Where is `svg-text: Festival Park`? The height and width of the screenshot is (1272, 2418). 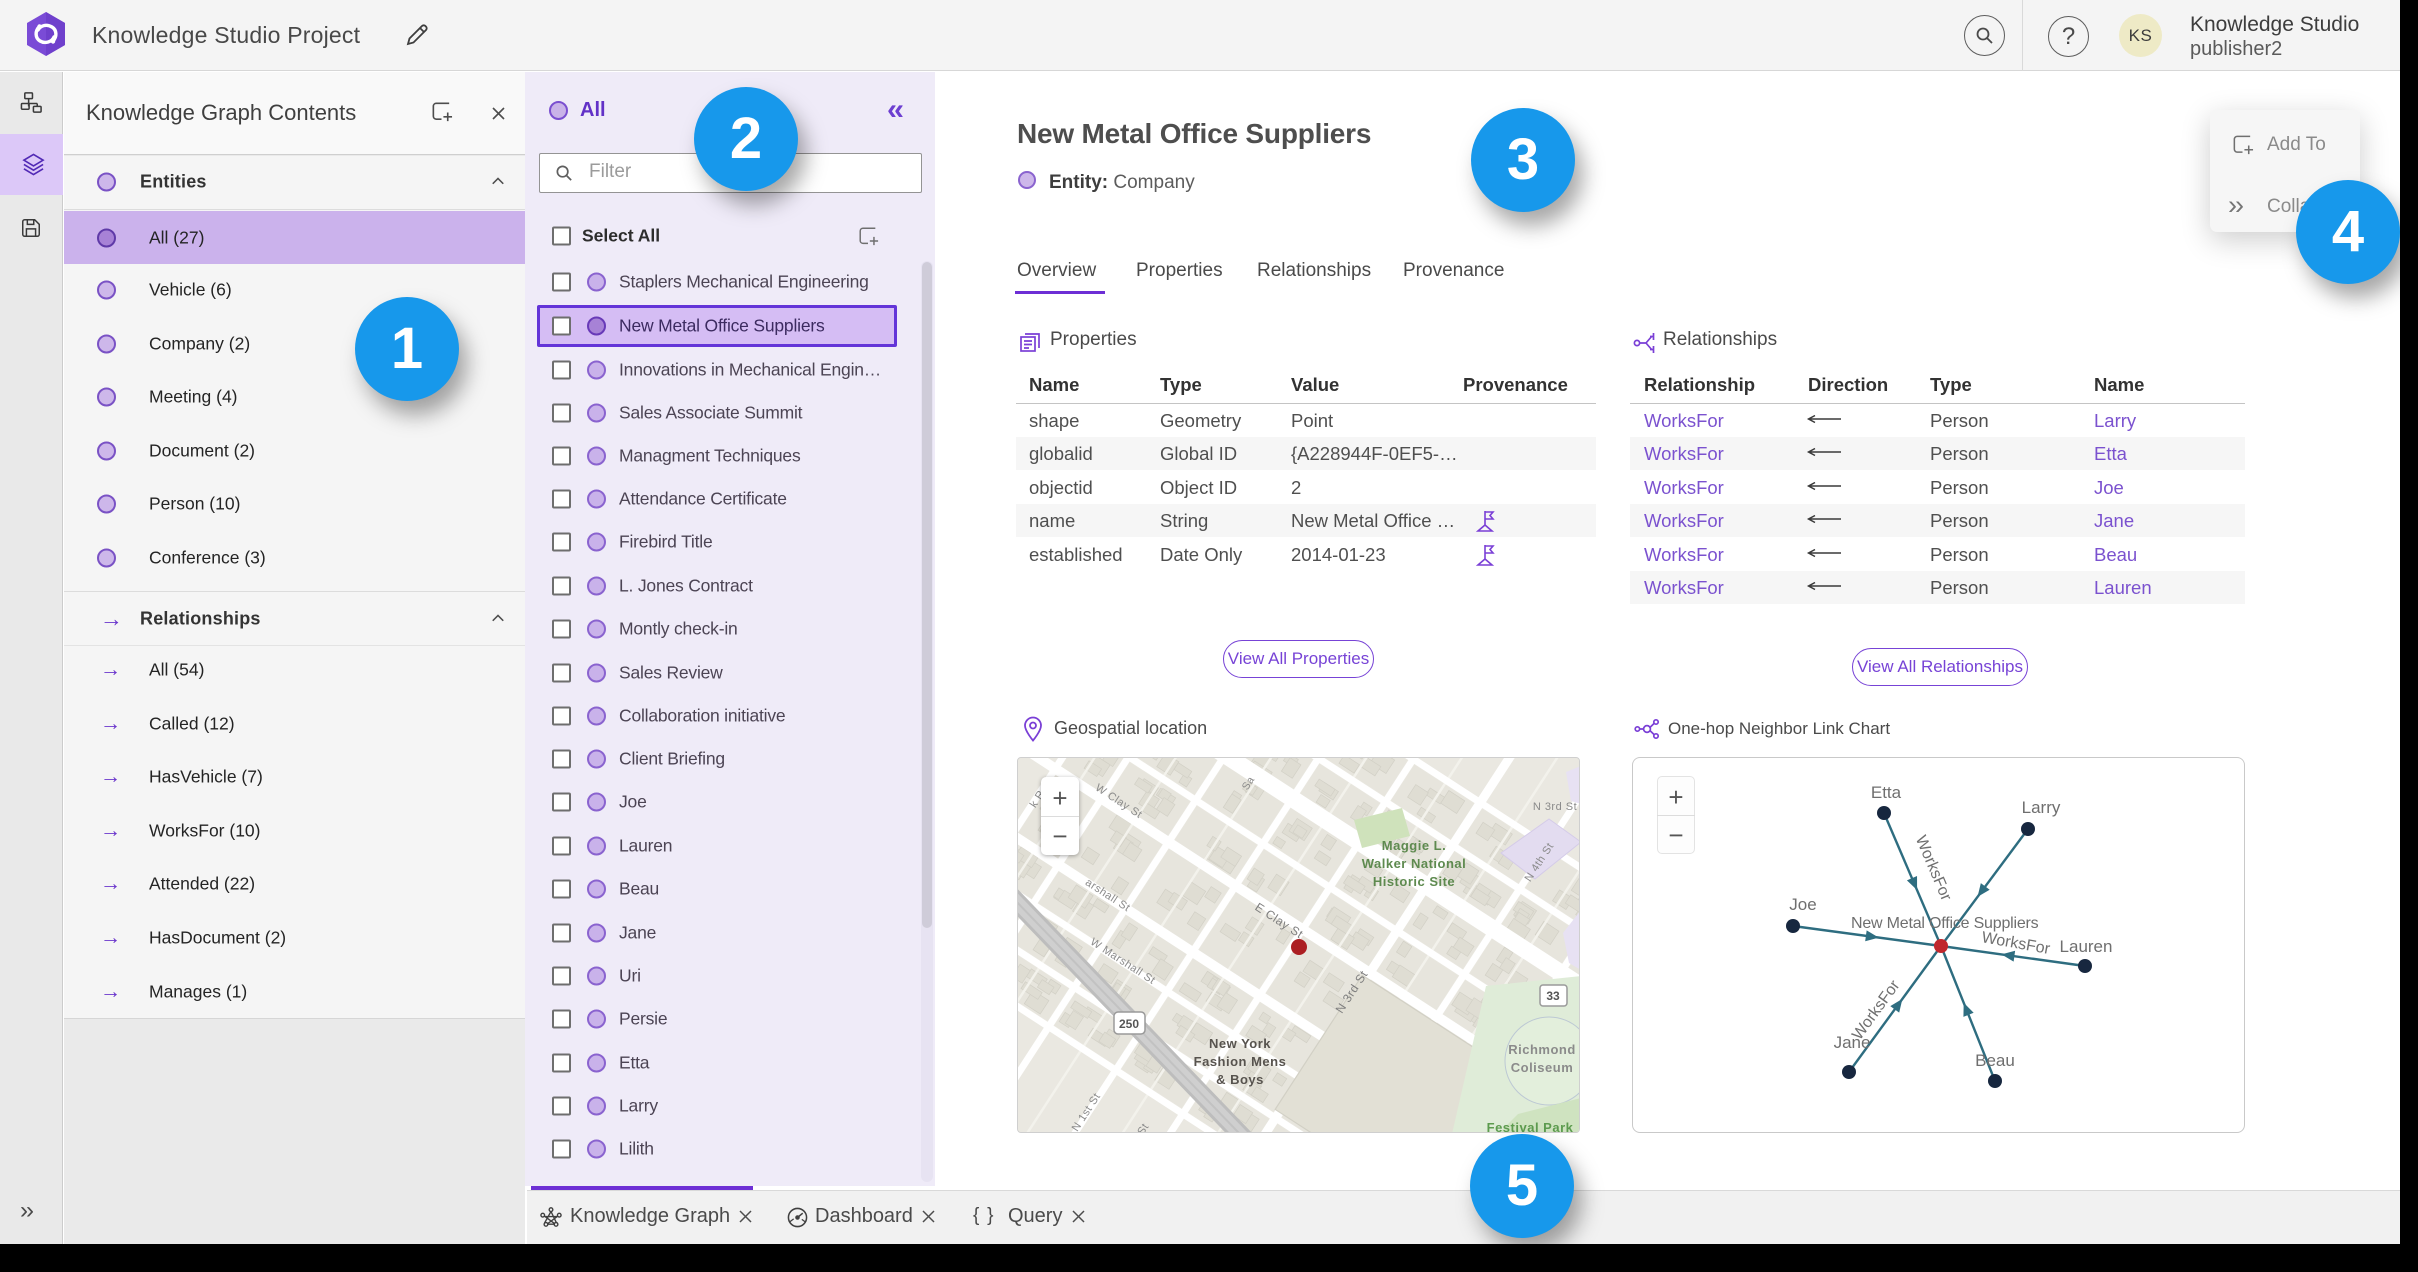
svg-text: Festival Park is located at coordinates (1530, 1126).